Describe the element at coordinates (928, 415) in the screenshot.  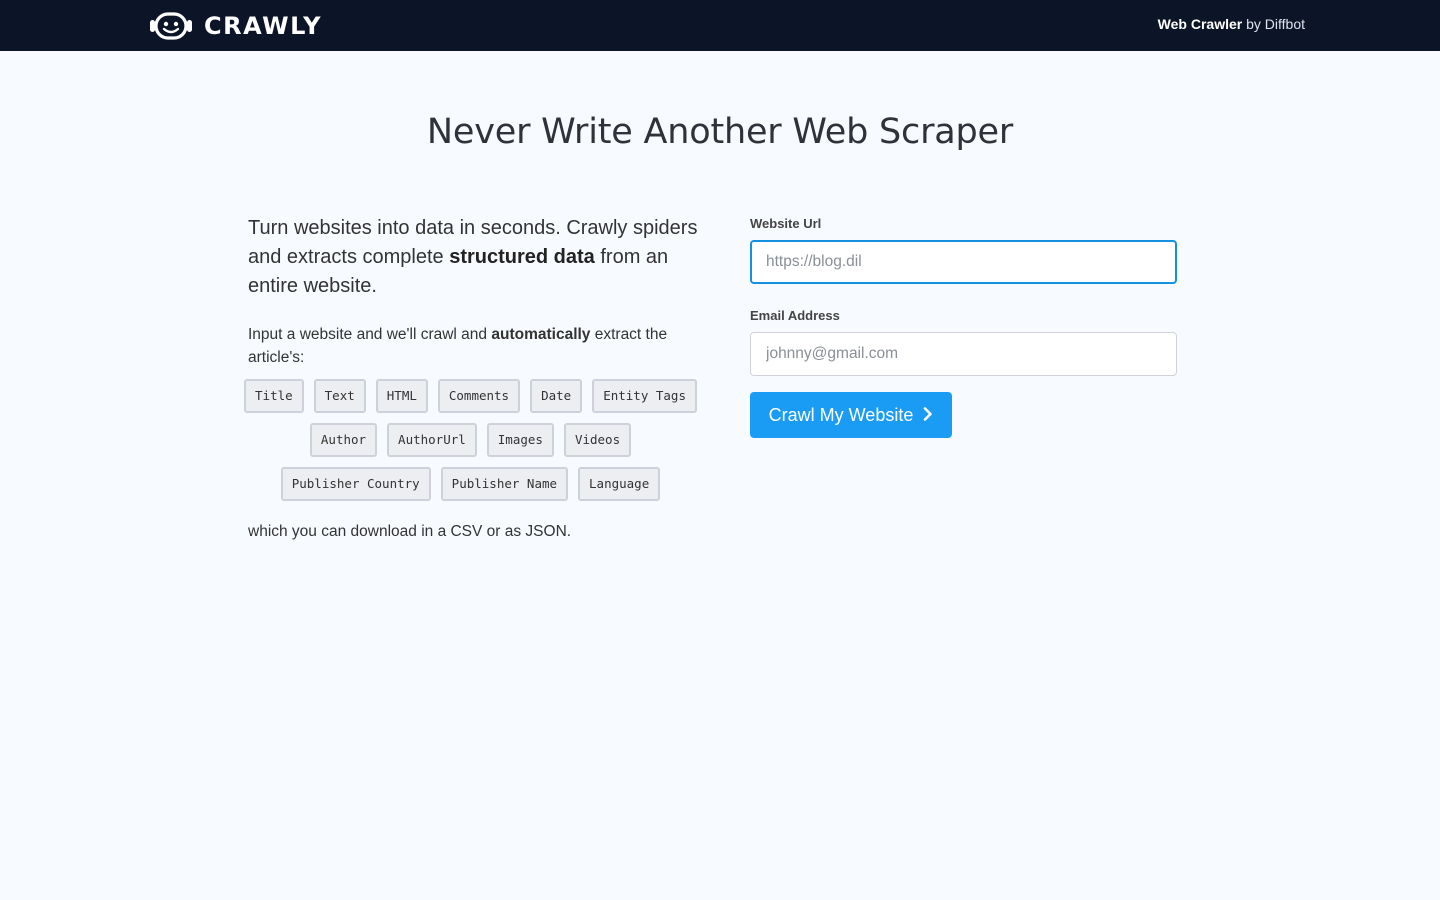
I see `chevron-right-icon` at that location.